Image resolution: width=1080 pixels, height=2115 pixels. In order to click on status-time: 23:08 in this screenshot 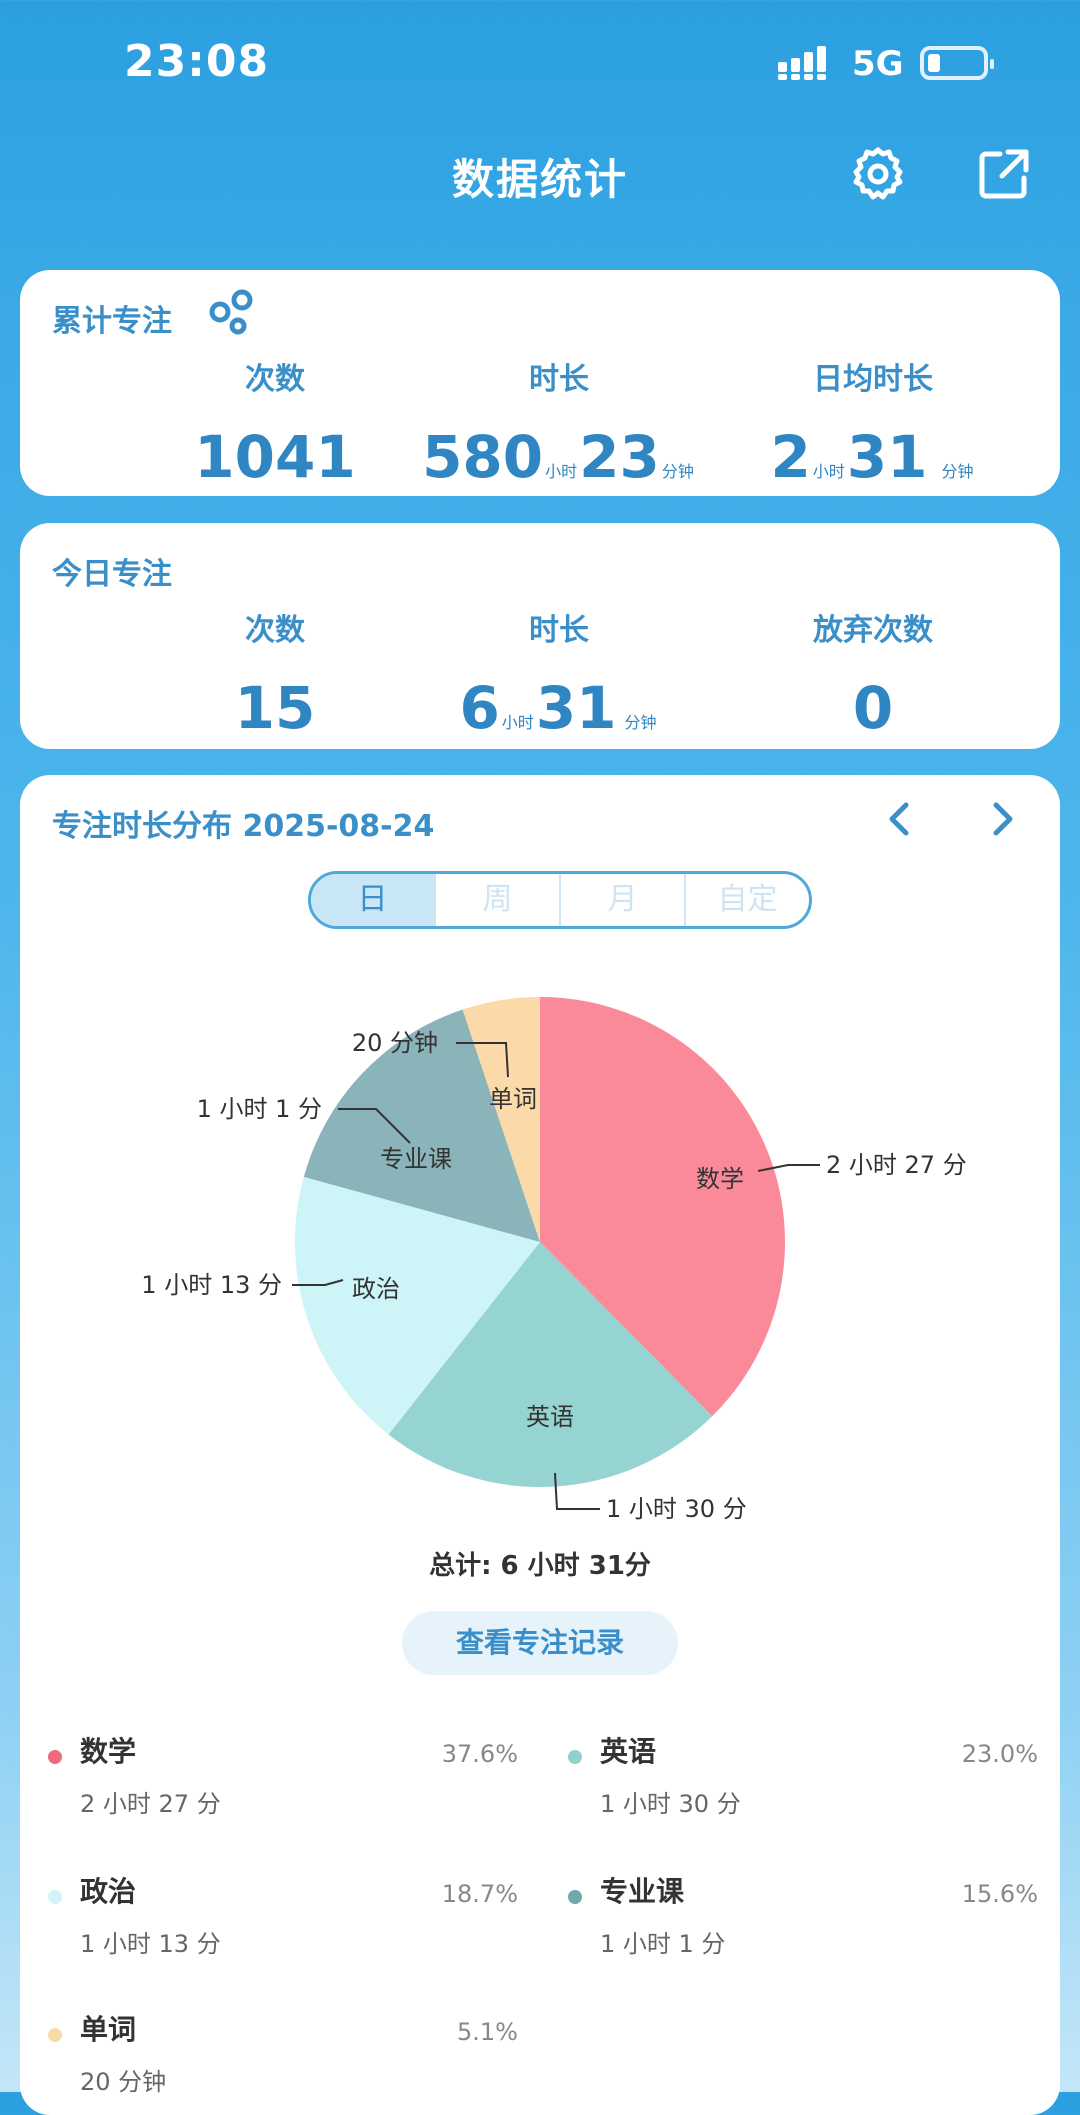, I will do `click(197, 61)`.